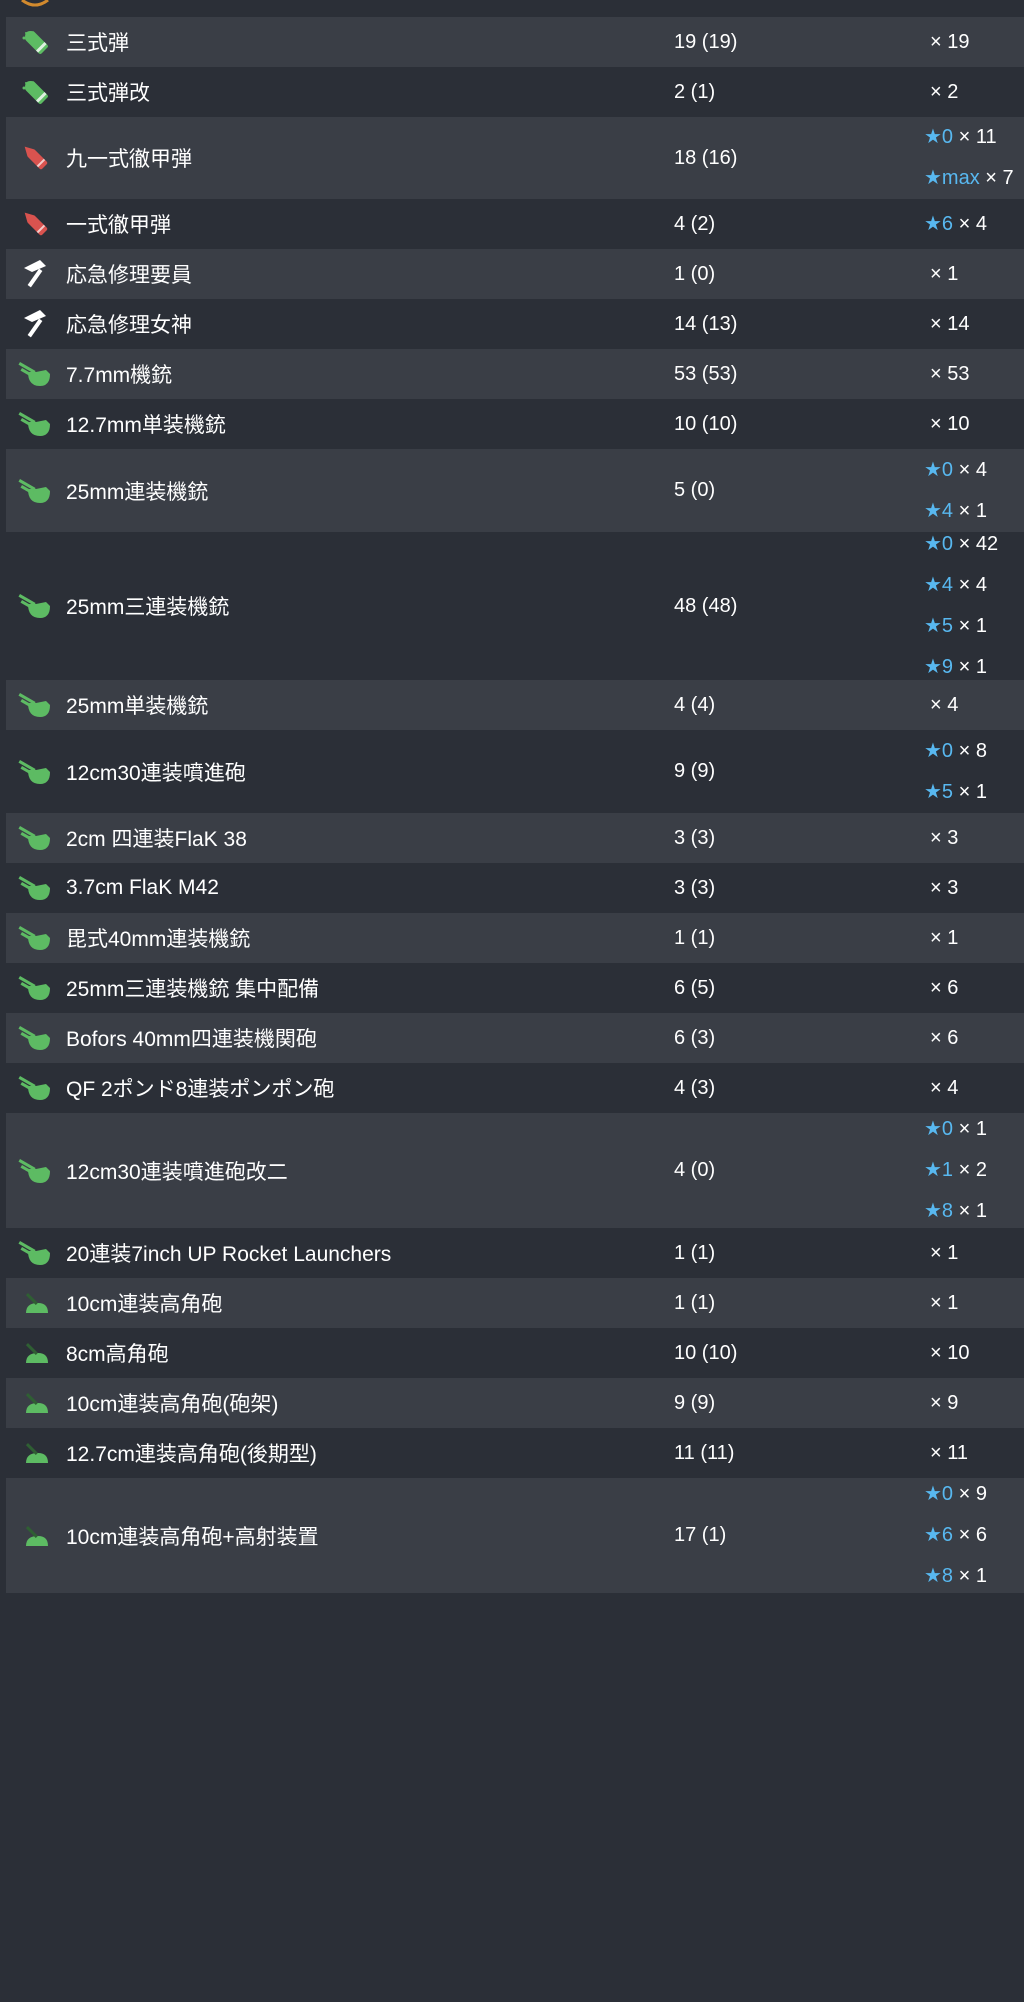  Describe the element at coordinates (950, 373) in the screenshot. I see `quantity-multiplier: × 53` at that location.